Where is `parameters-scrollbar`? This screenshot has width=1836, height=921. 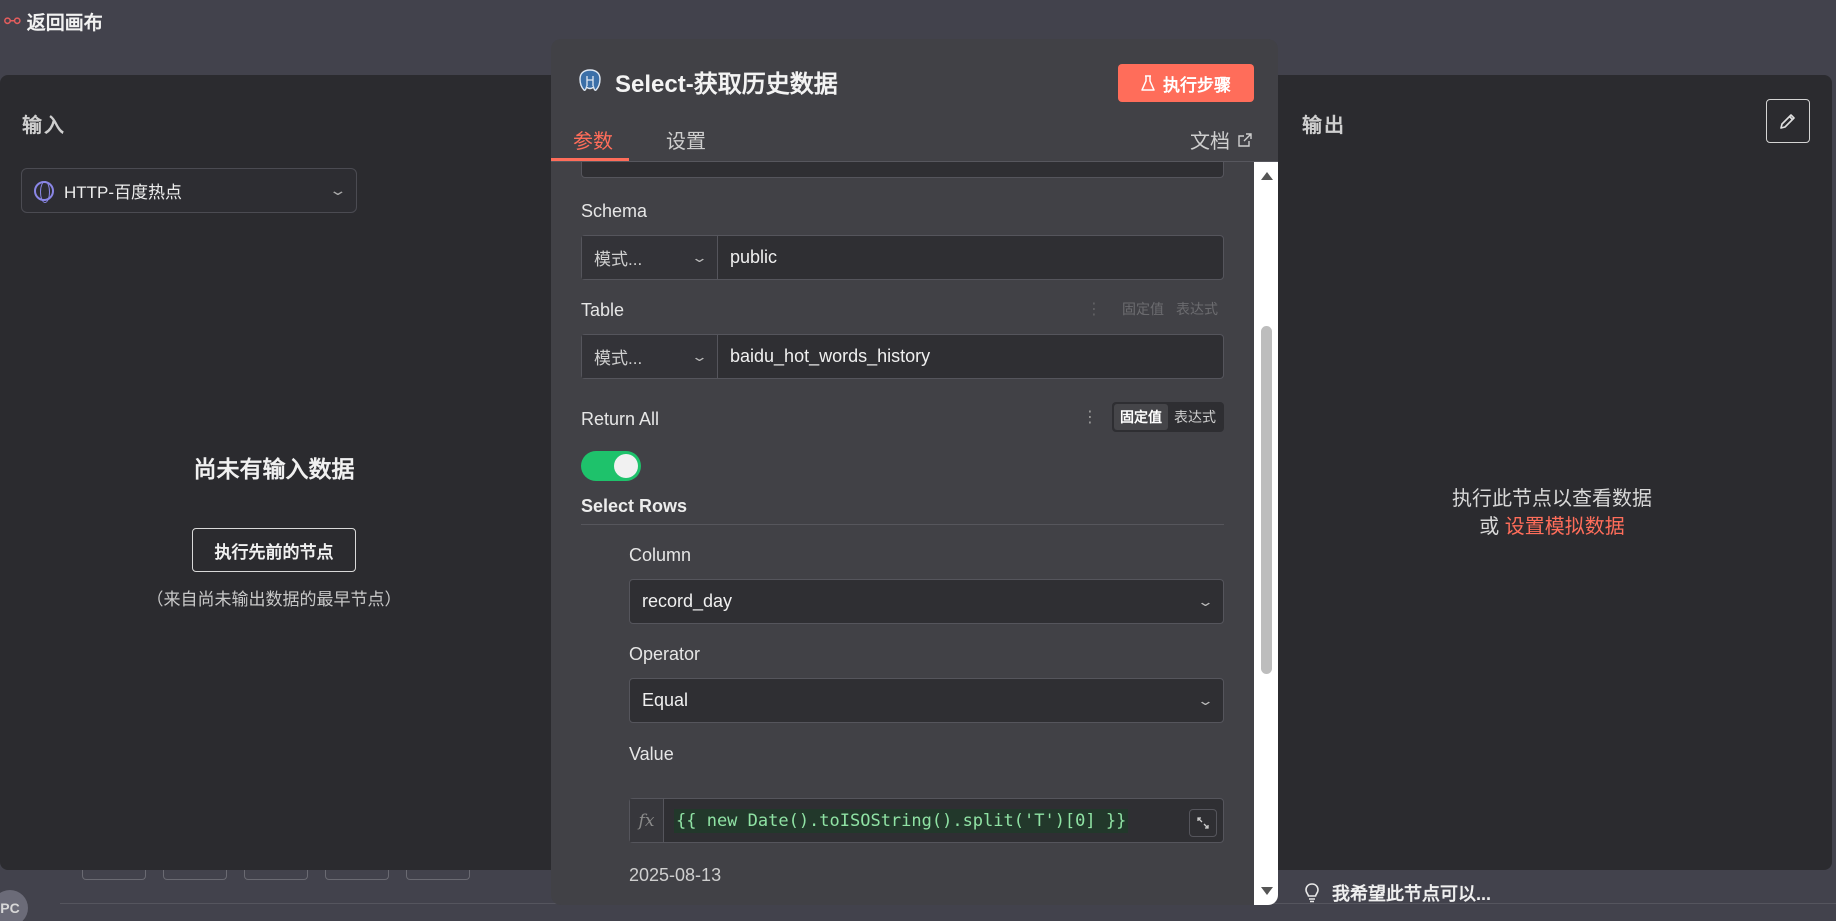 parameters-scrollbar is located at coordinates (1266, 533).